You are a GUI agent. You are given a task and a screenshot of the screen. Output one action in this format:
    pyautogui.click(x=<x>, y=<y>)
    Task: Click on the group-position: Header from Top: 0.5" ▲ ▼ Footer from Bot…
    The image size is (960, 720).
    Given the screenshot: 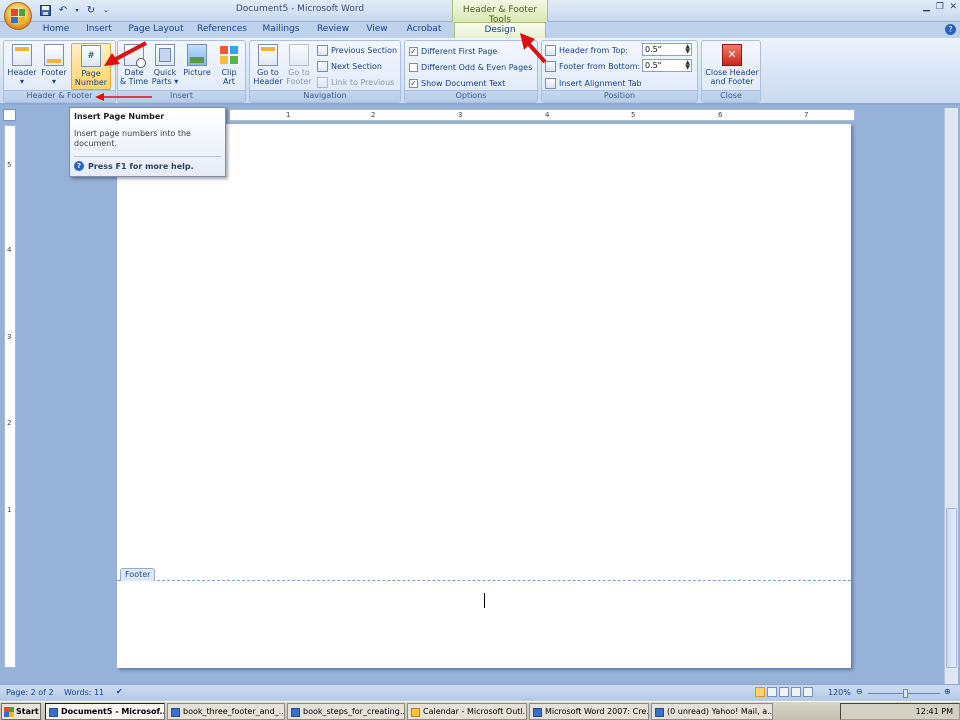 What is the action you would take?
    pyautogui.click(x=619, y=71)
    